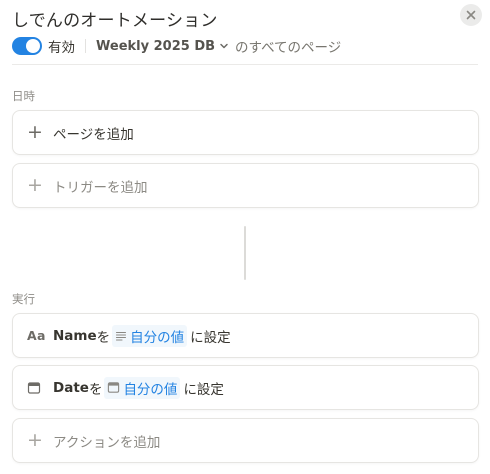 Image resolution: width=490 pixels, height=474 pixels. I want to click on chevron-down-icon, so click(224, 46).